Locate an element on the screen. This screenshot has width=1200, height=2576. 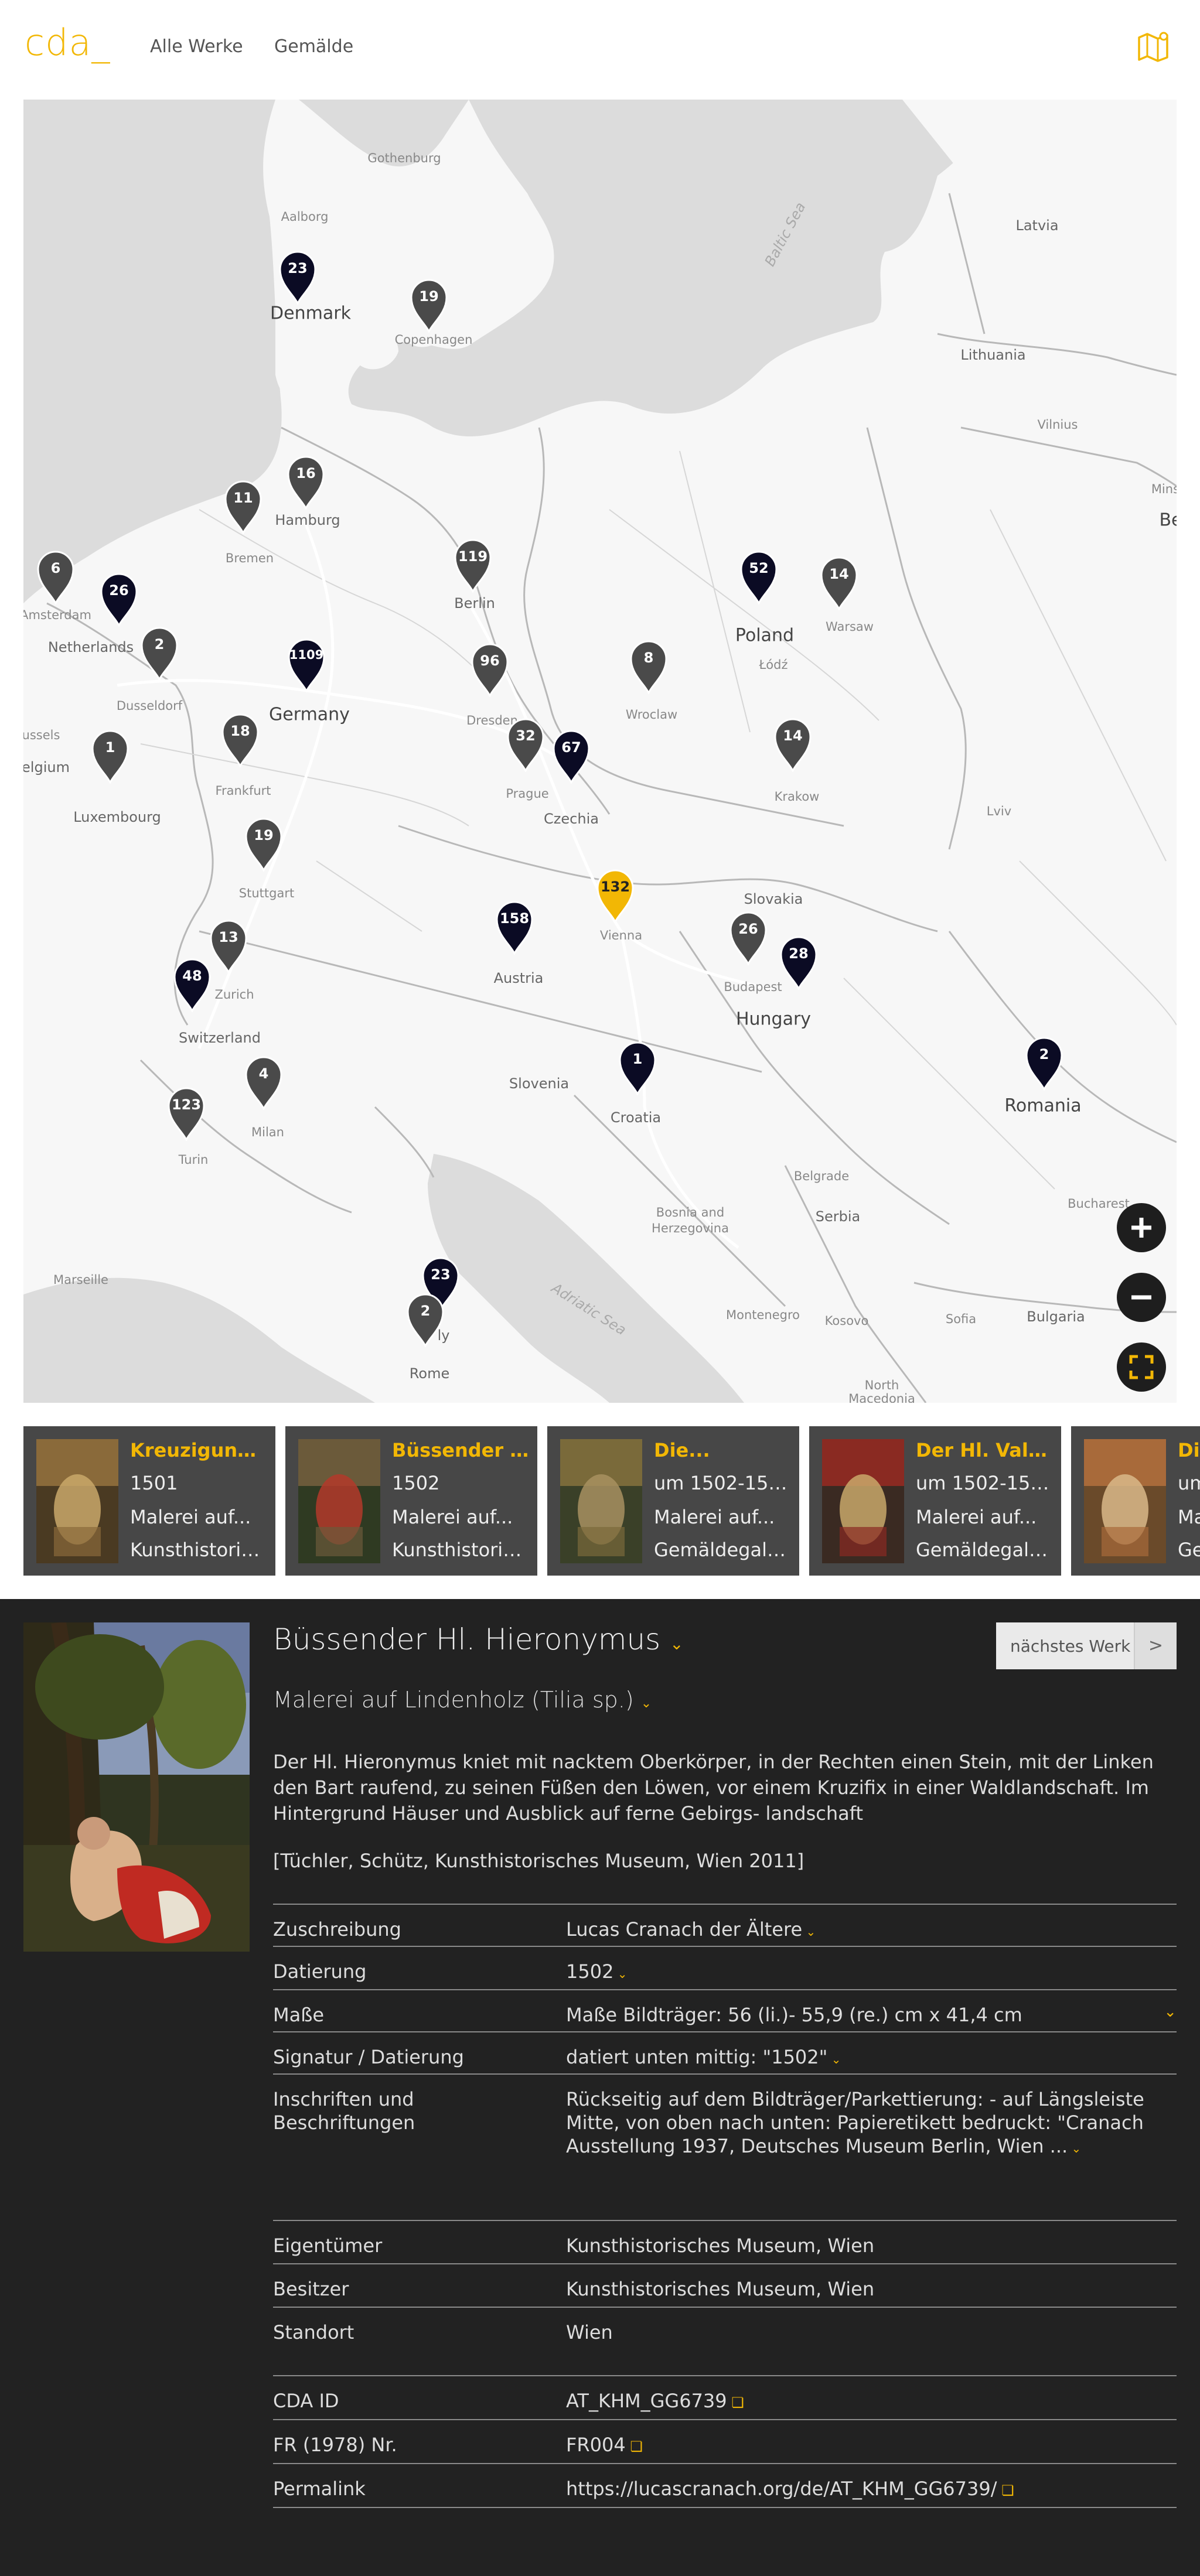
map-marker: 52 is located at coordinates (759, 576).